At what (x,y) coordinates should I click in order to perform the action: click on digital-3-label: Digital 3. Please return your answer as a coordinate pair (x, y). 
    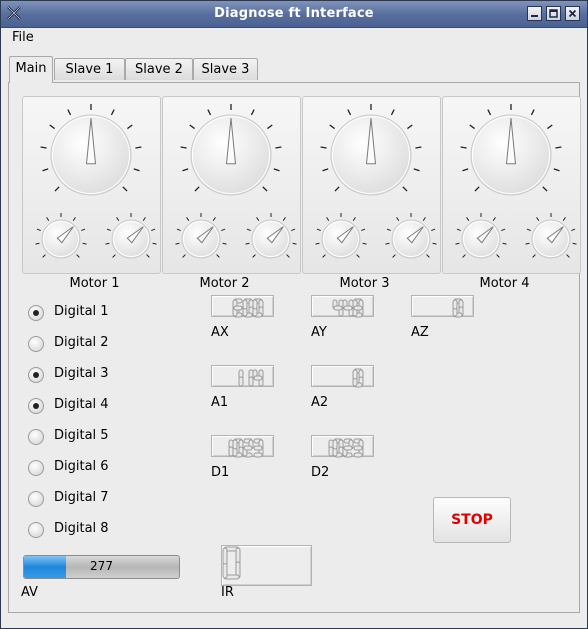
    Looking at the image, I should click on (81, 373).